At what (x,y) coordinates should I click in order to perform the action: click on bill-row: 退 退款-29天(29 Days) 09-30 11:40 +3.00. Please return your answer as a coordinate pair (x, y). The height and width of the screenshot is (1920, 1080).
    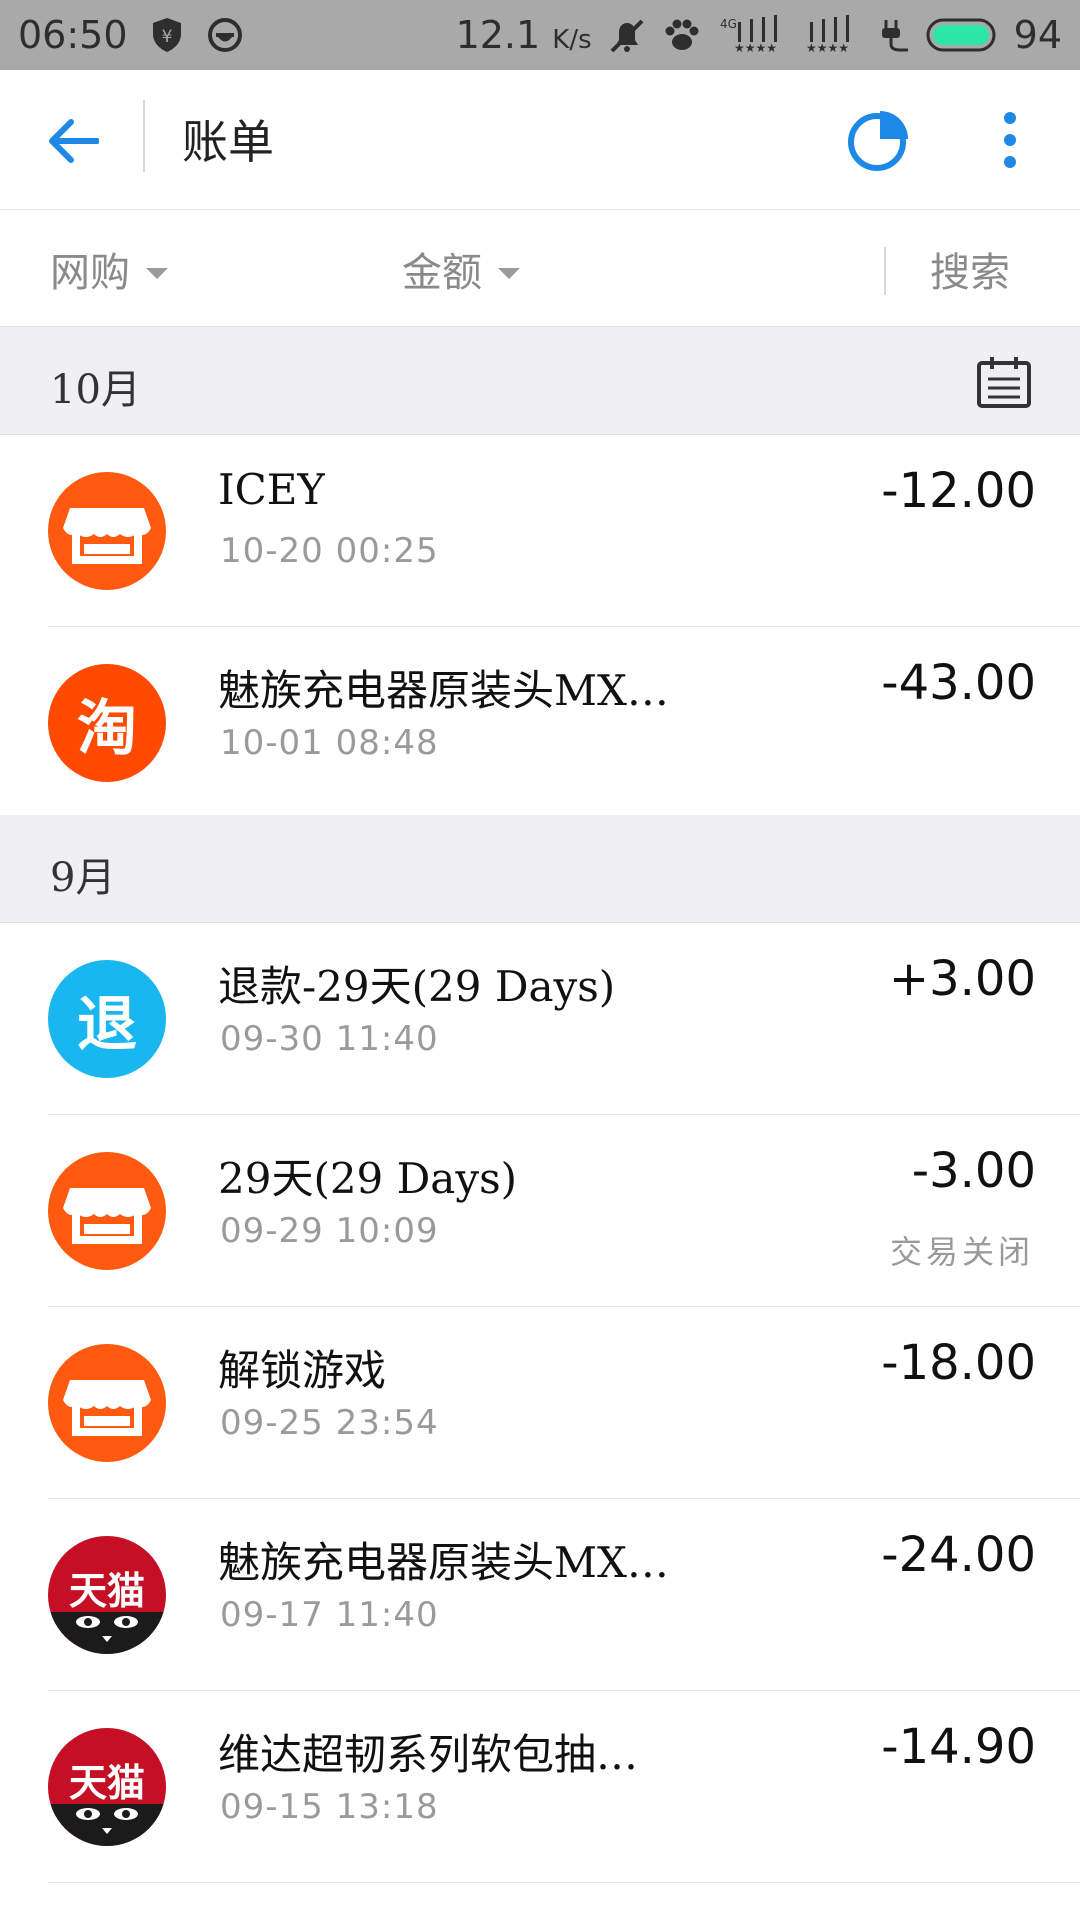
    Looking at the image, I should click on (540, 1019).